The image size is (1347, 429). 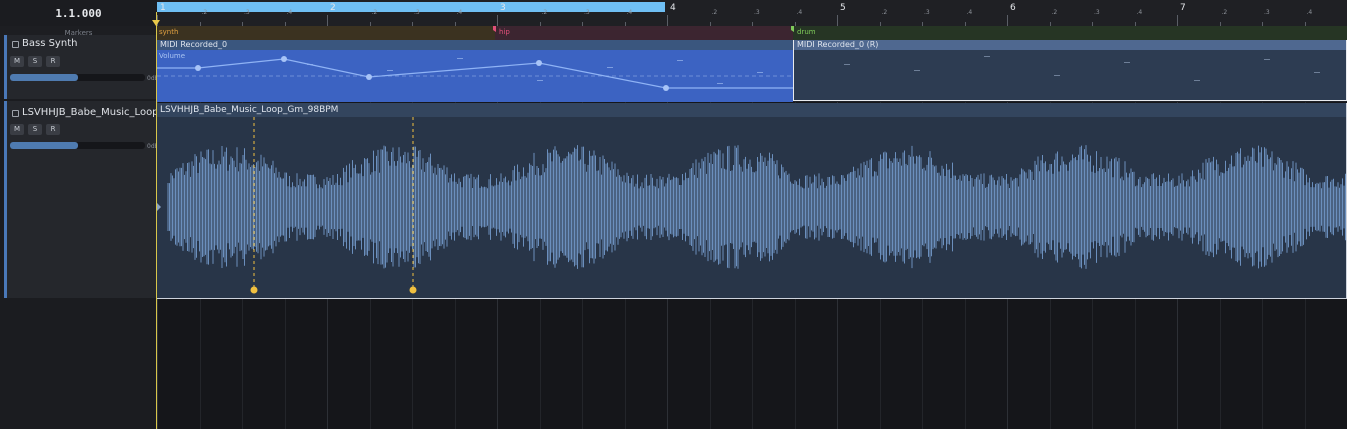 I want to click on midi-notes, so click(x=1082, y=68).